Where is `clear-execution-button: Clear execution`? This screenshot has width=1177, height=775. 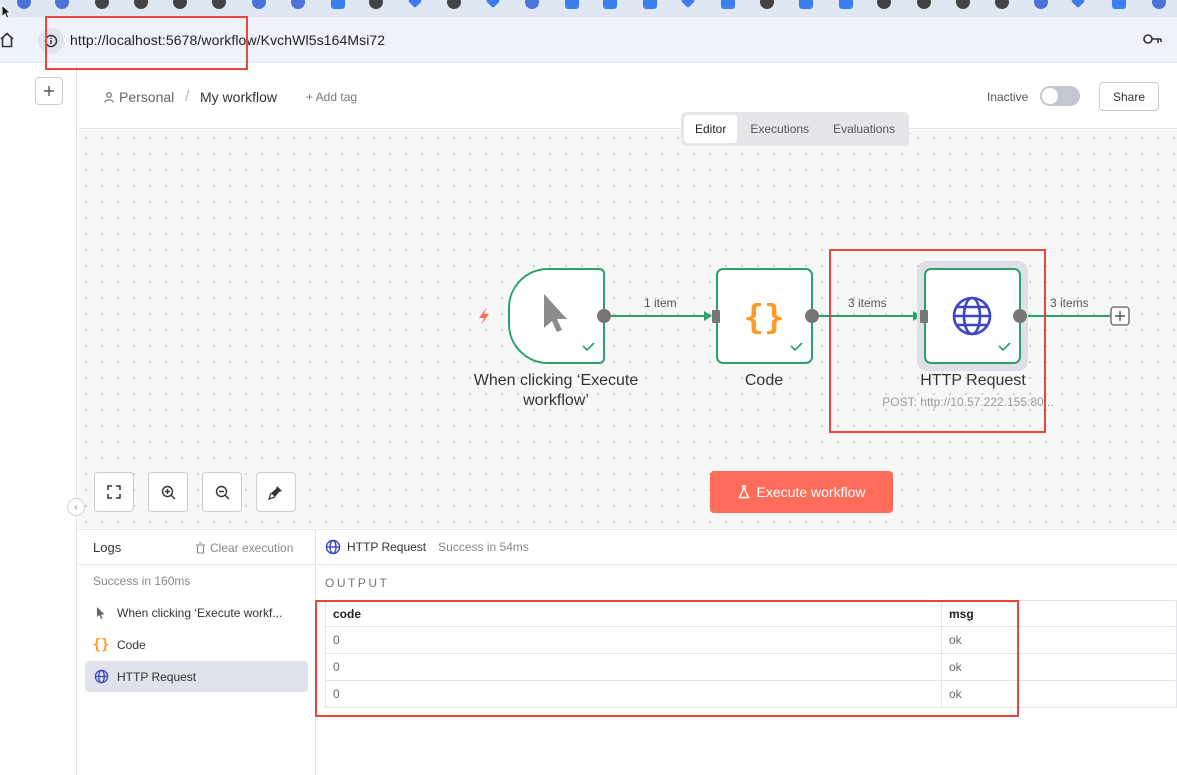
clear-execution-button: Clear execution is located at coordinates (244, 548).